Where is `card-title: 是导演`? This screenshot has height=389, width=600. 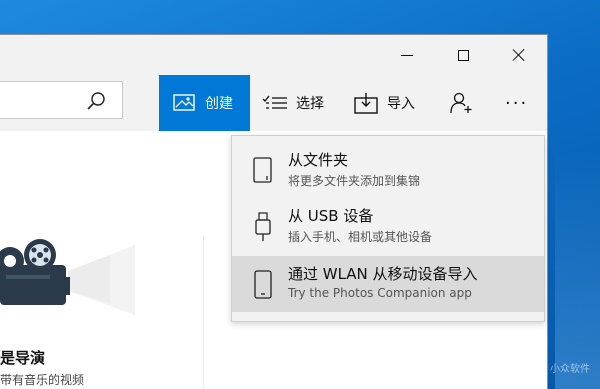 card-title: 是导演 is located at coordinates (23, 358).